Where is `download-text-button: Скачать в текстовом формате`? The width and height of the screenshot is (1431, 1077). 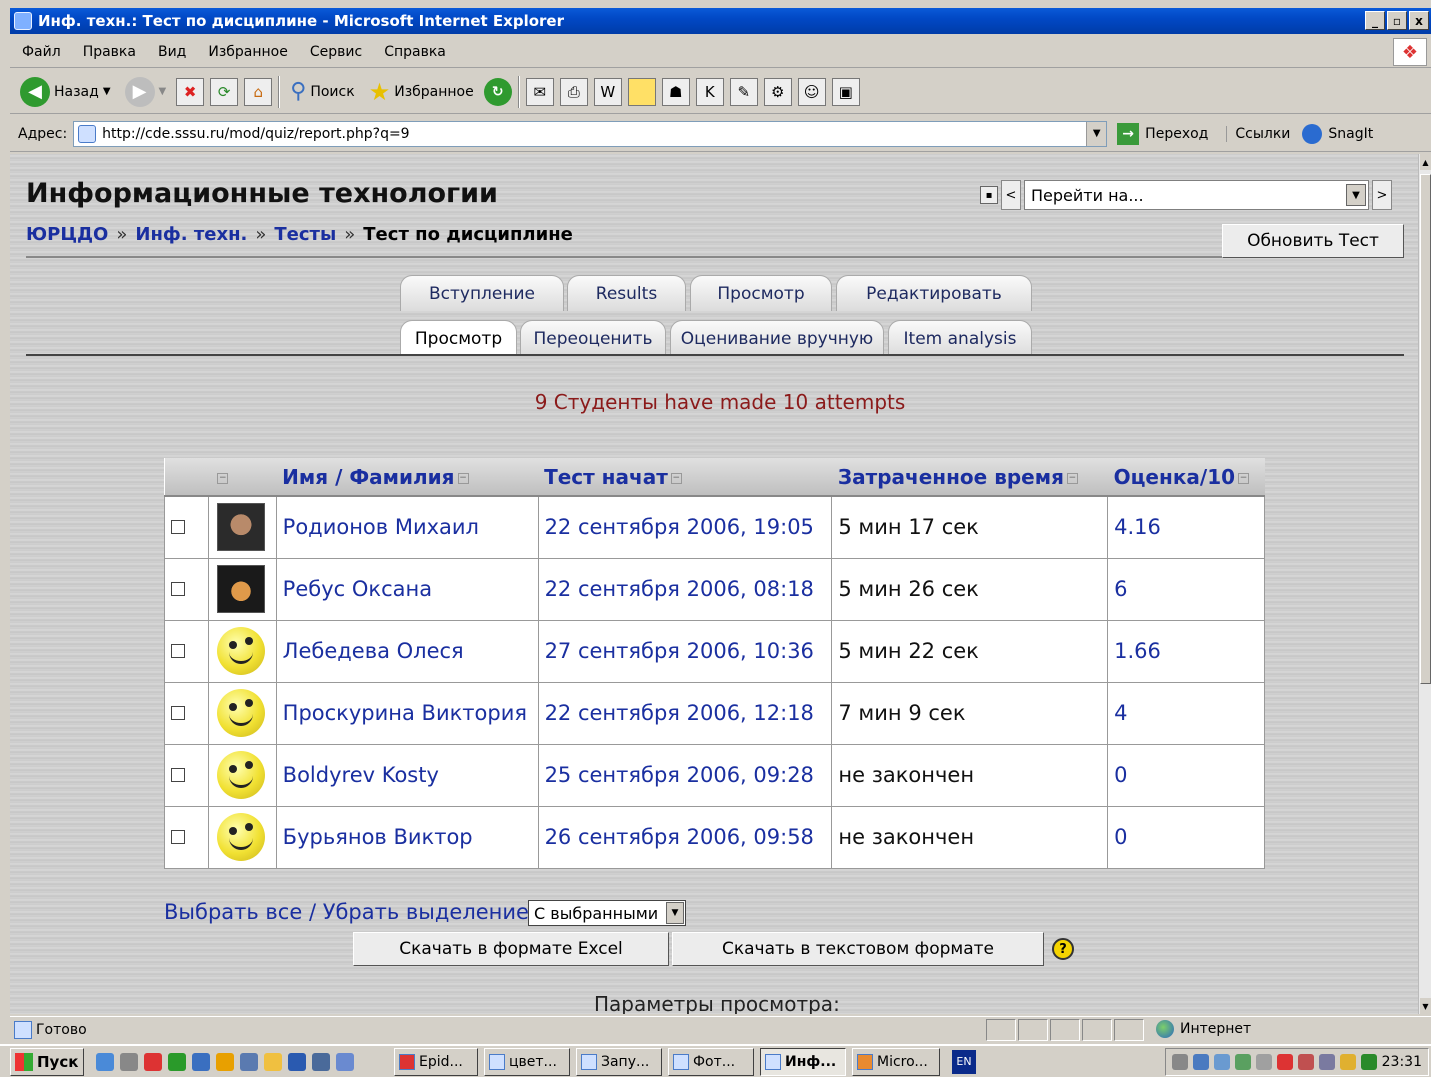 download-text-button: Скачать в текстовом формате is located at coordinates (858, 949).